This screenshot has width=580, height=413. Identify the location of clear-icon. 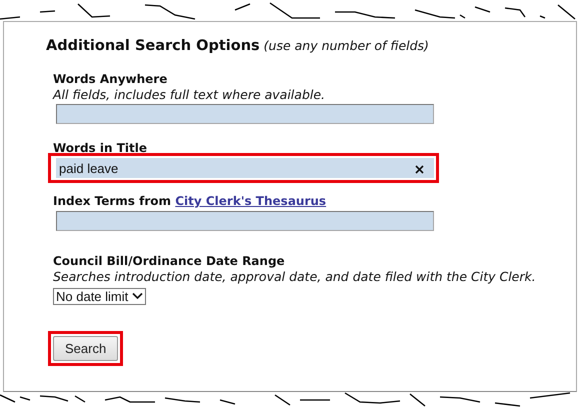
(419, 169).